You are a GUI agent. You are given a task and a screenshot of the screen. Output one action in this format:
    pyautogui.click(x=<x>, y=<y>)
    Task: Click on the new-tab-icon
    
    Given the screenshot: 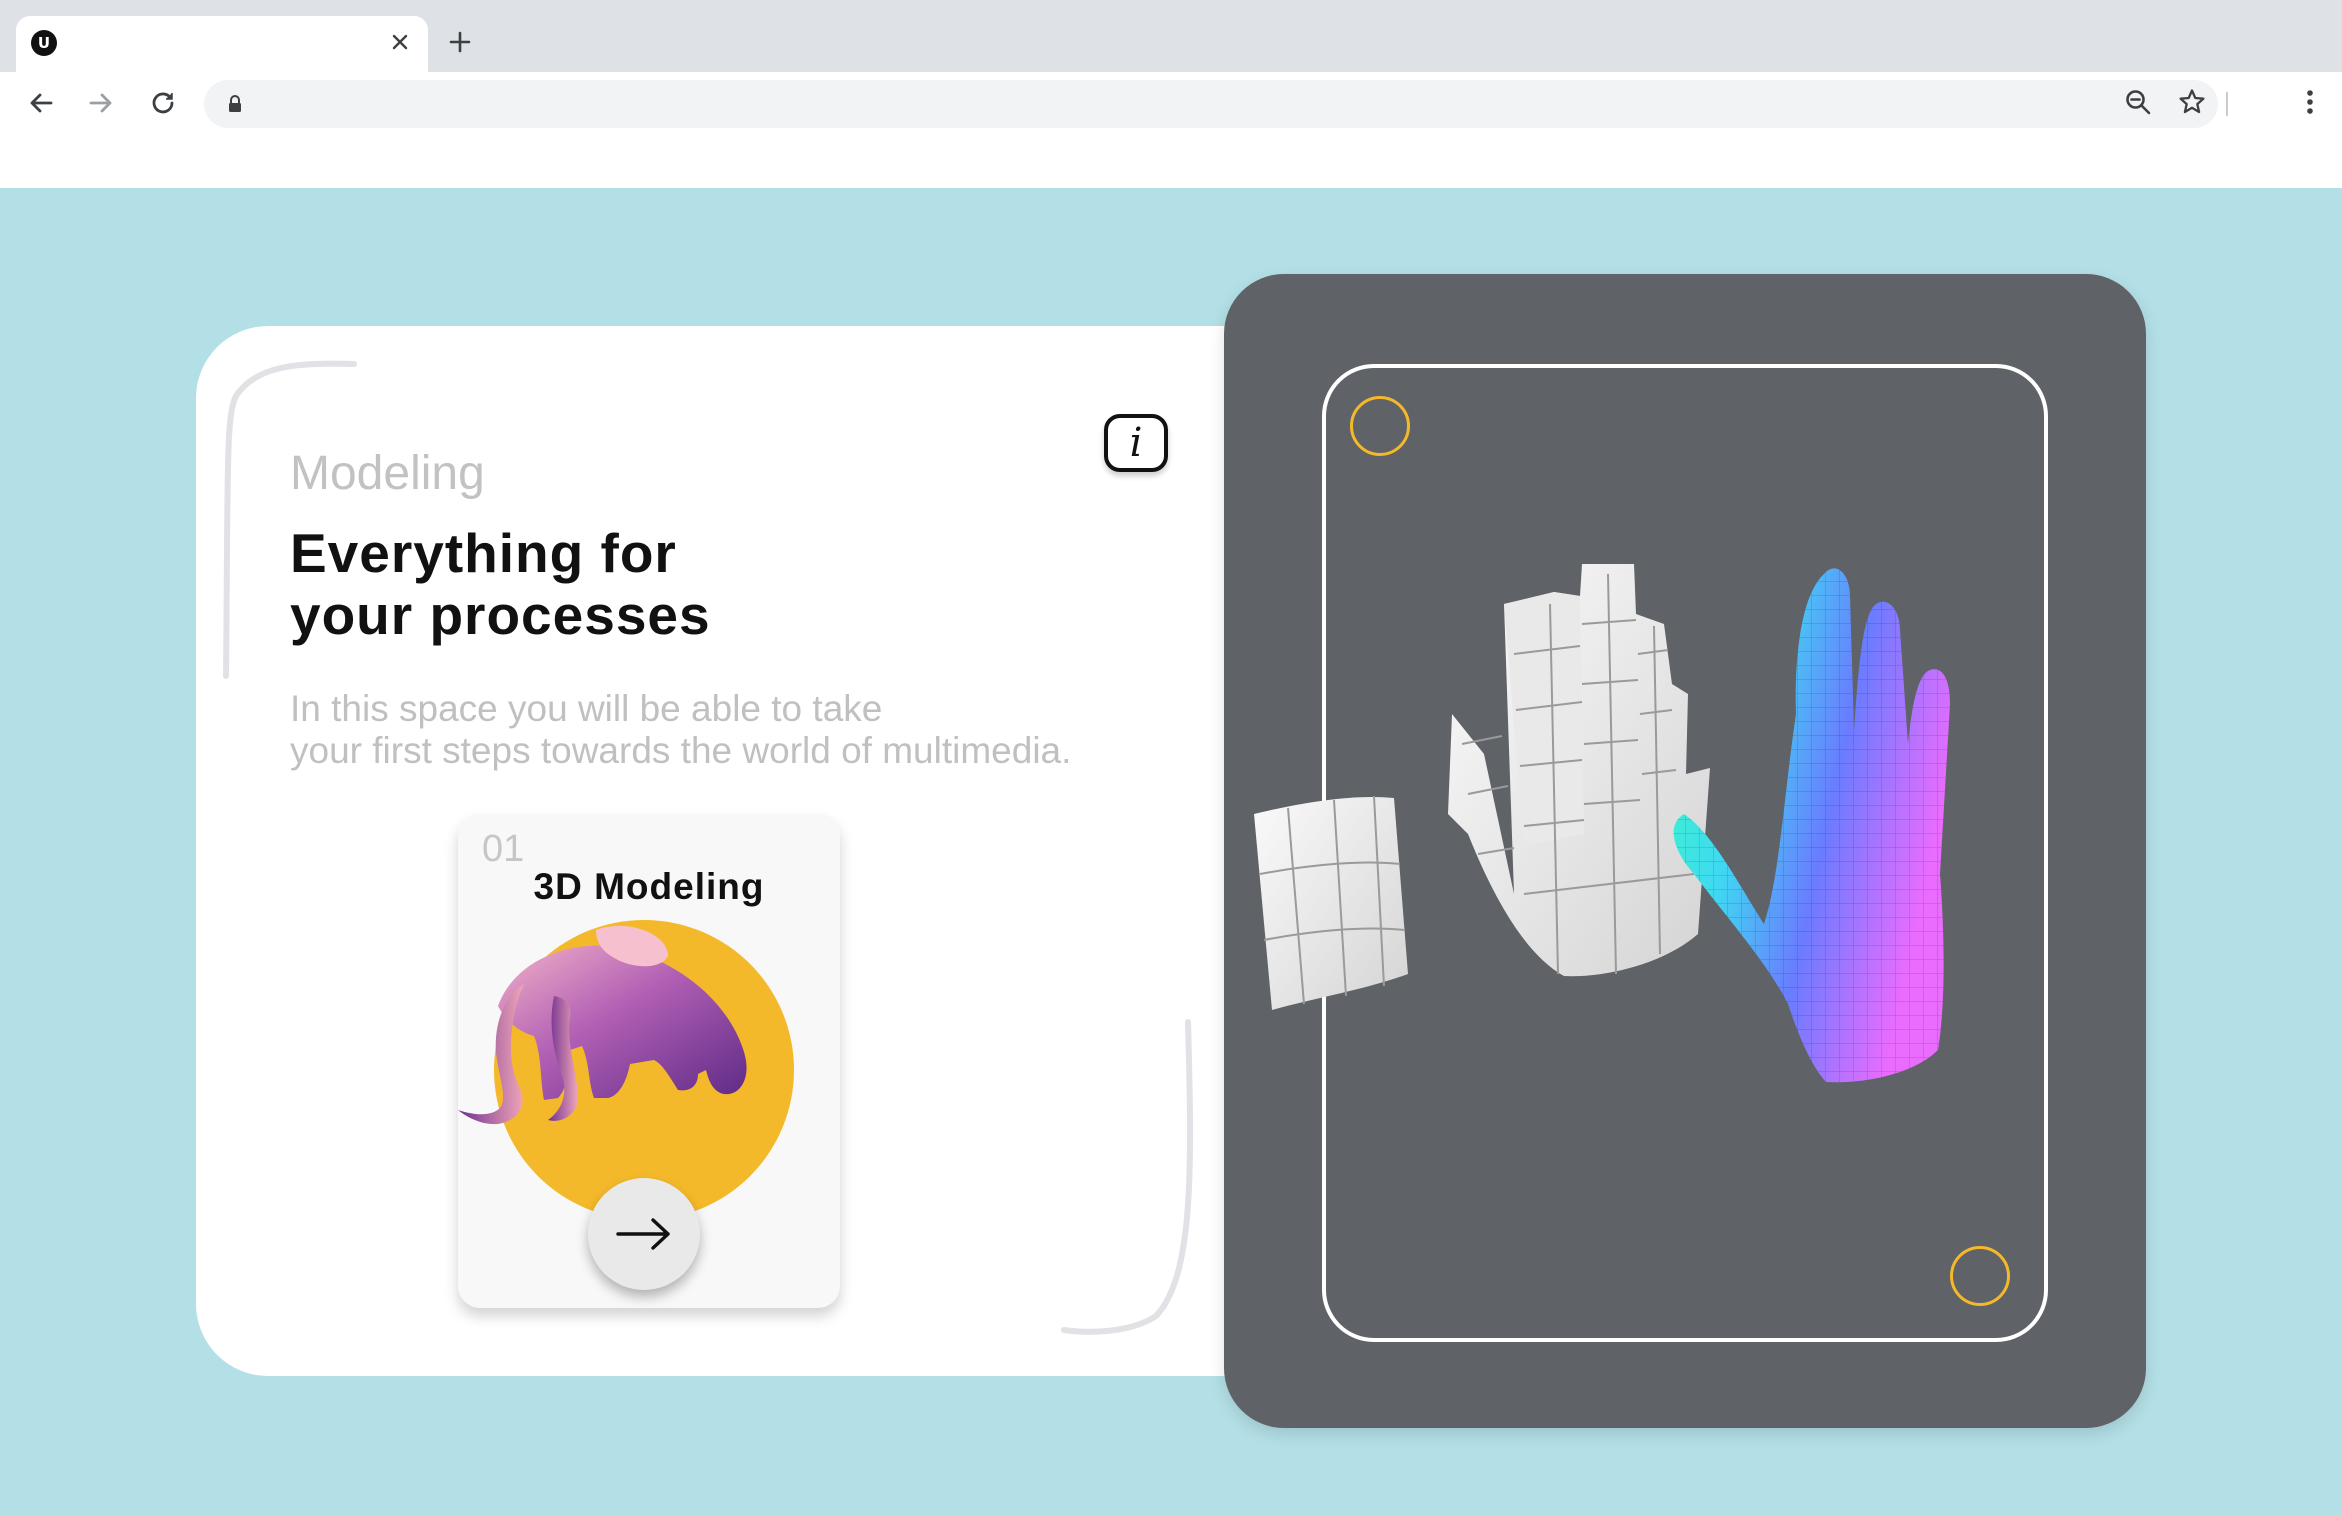 What is the action you would take?
    pyautogui.click(x=460, y=42)
    